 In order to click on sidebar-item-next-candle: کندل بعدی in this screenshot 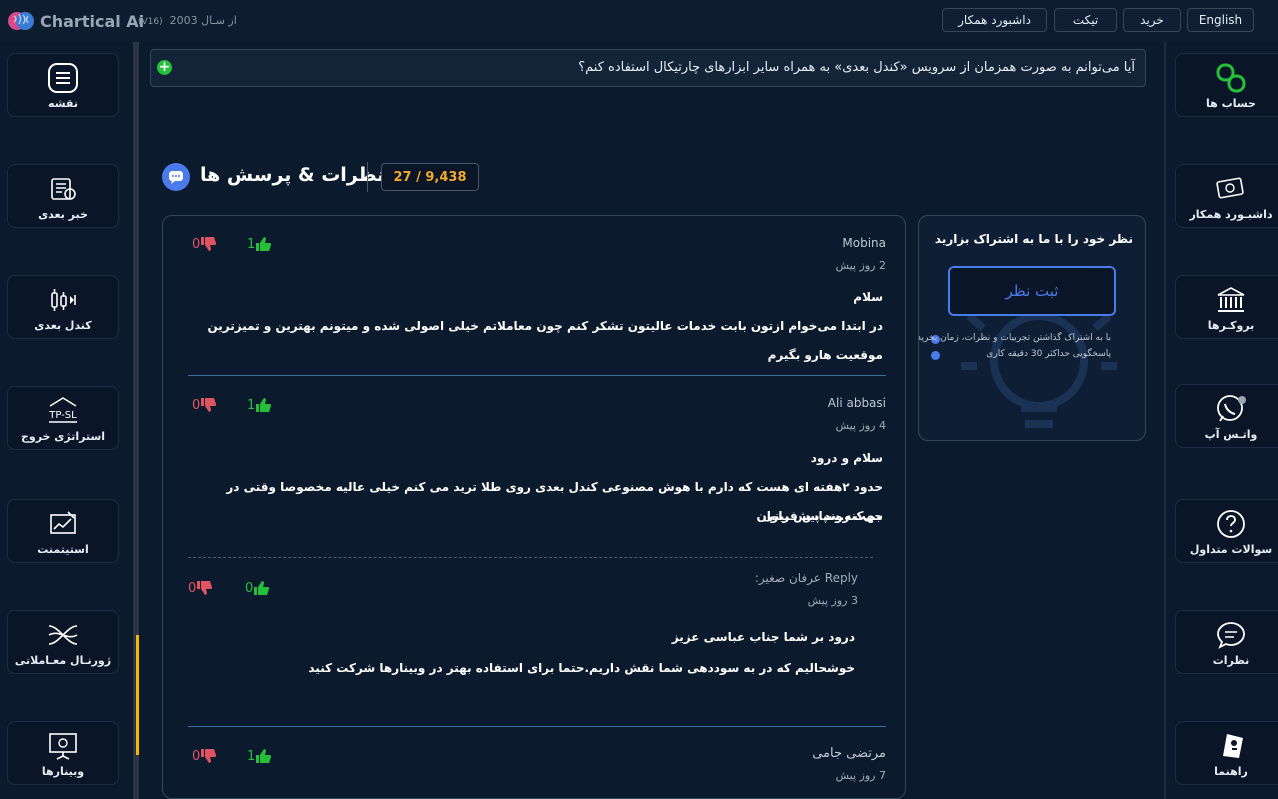, I will do `click(63, 307)`.